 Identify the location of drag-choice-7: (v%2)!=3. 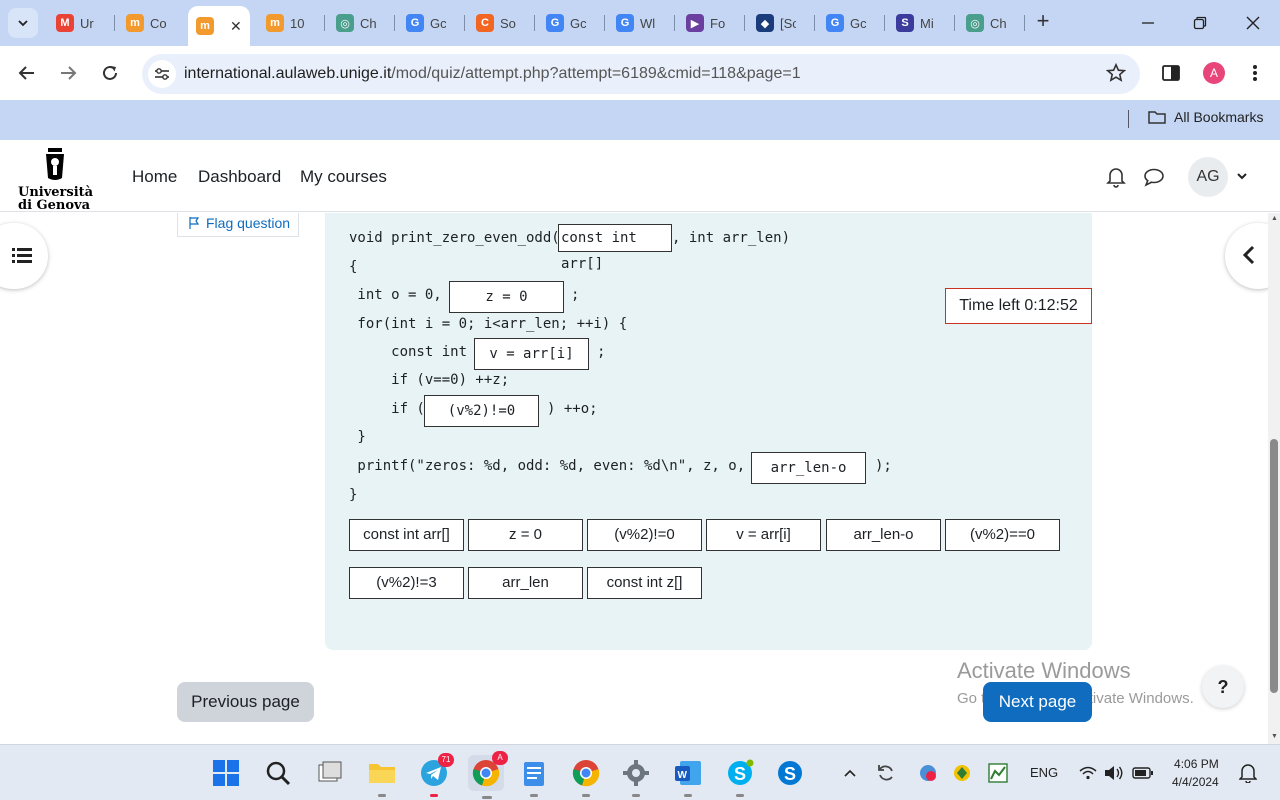
(406, 583).